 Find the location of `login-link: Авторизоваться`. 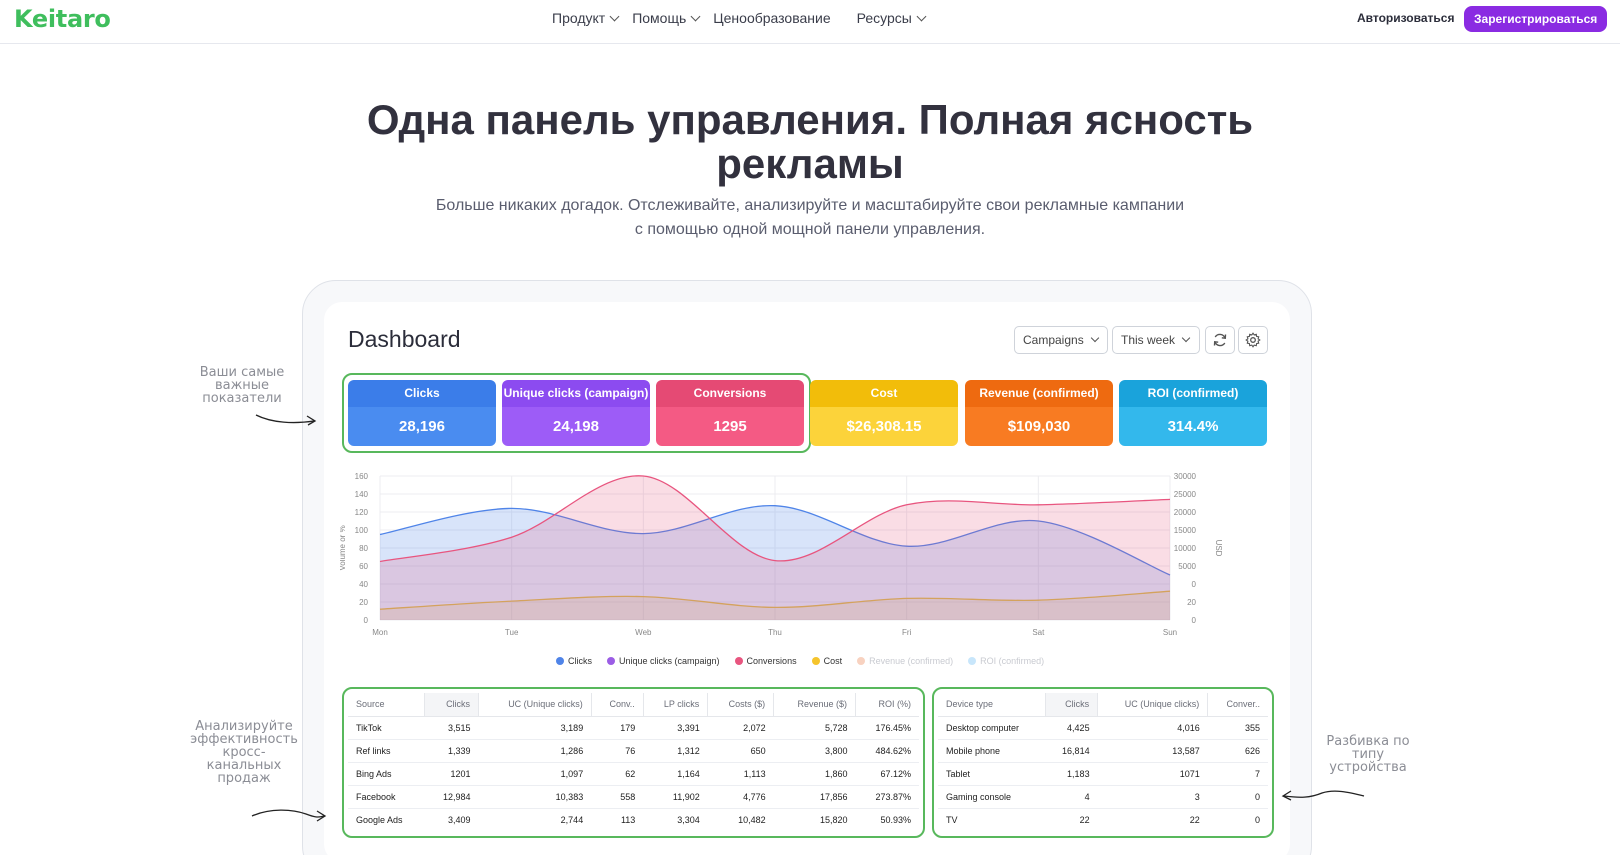

login-link: Авторизоваться is located at coordinates (1405, 18).